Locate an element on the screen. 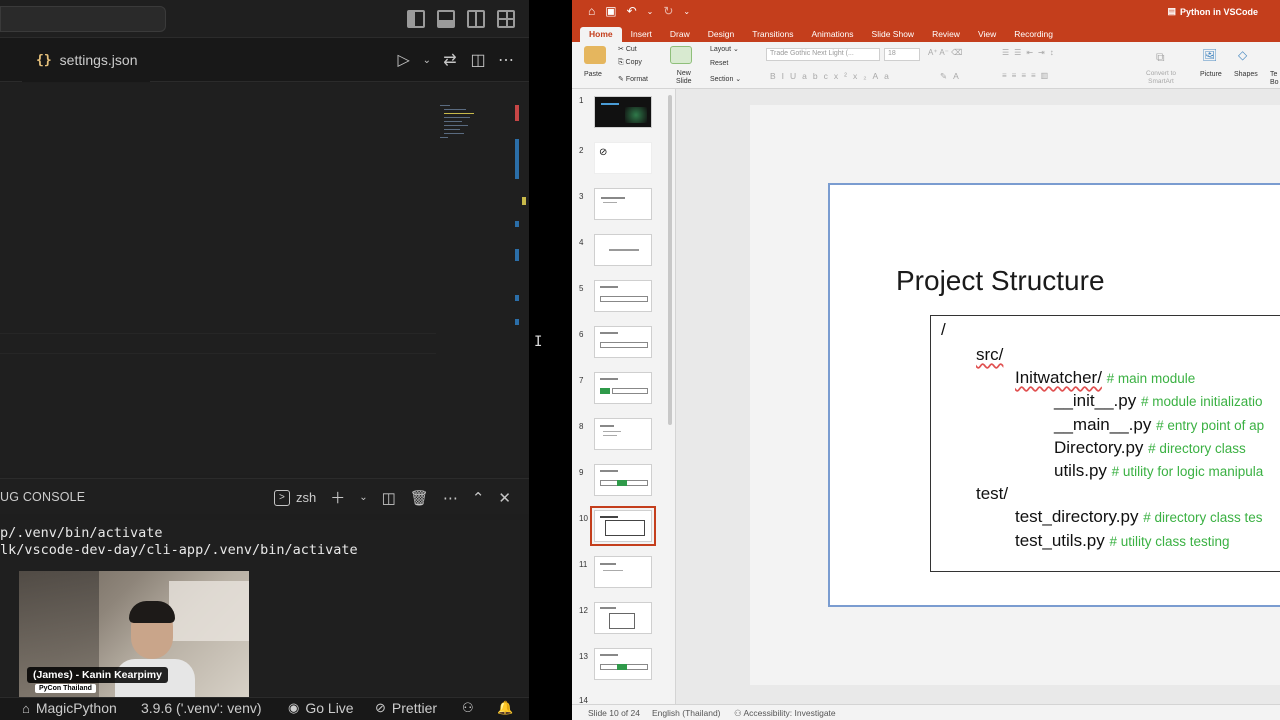  slide-thumbnail-active is located at coordinates (623, 526).